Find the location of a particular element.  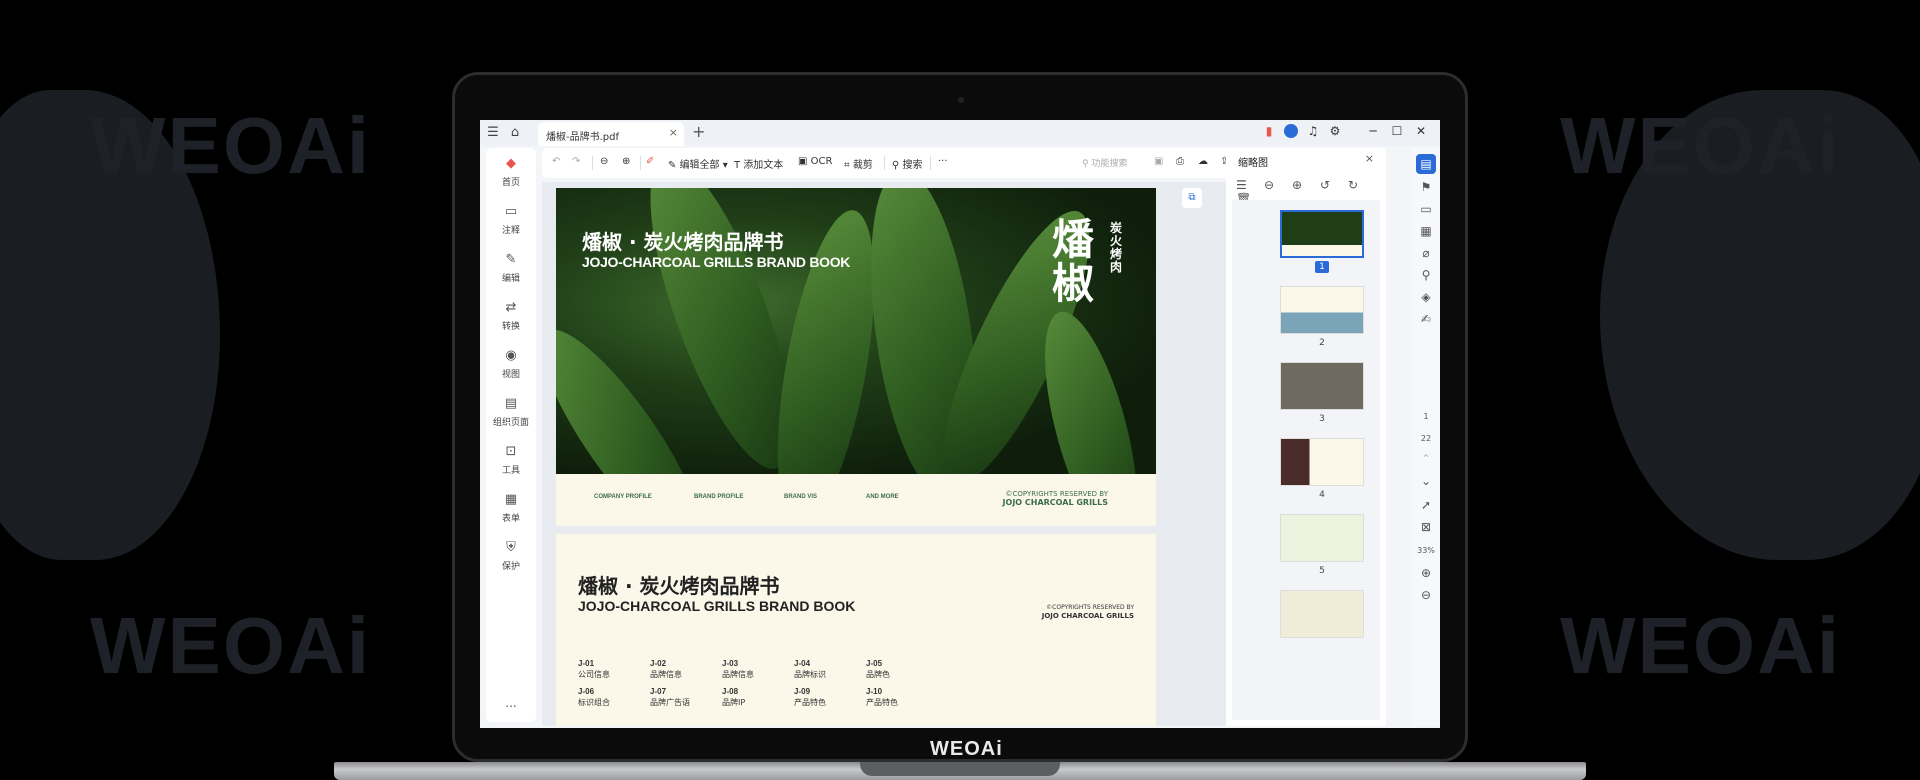

add-text-button: T 添加文本 is located at coordinates (758, 163).